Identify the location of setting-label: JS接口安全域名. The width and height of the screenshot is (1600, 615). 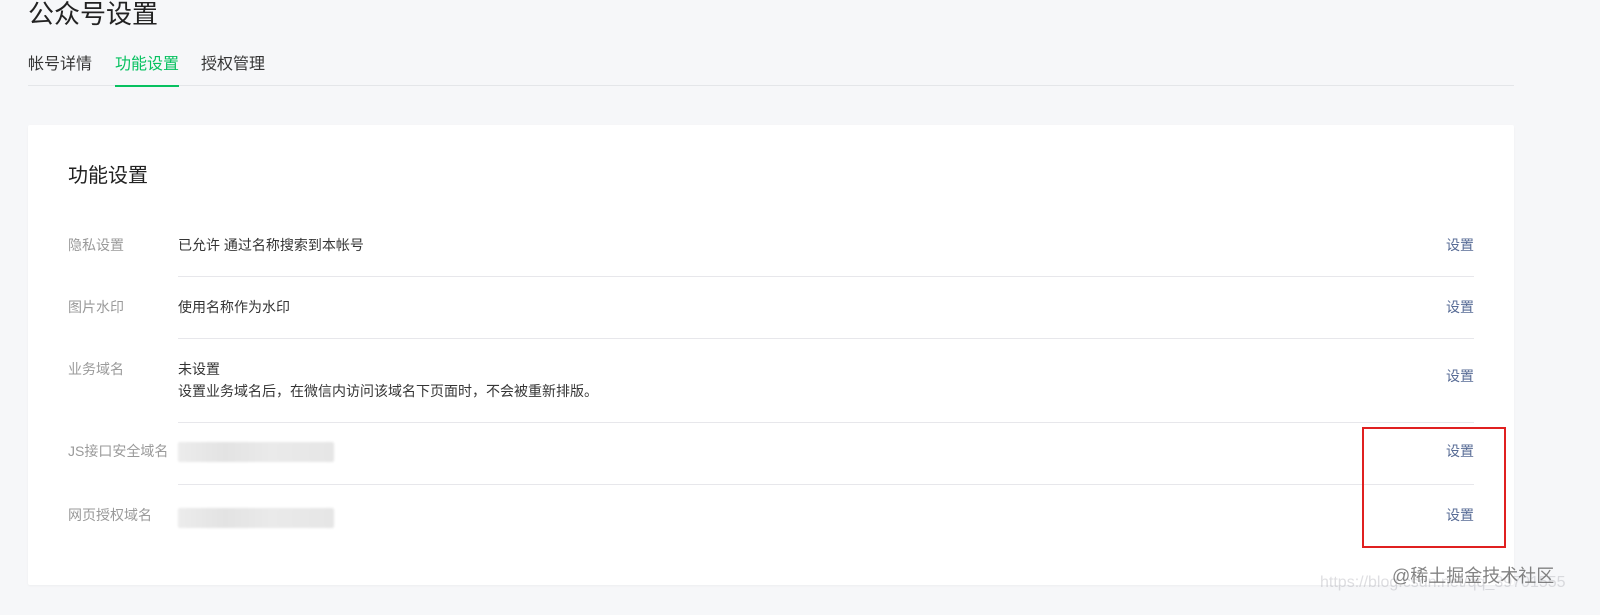
(118, 451).